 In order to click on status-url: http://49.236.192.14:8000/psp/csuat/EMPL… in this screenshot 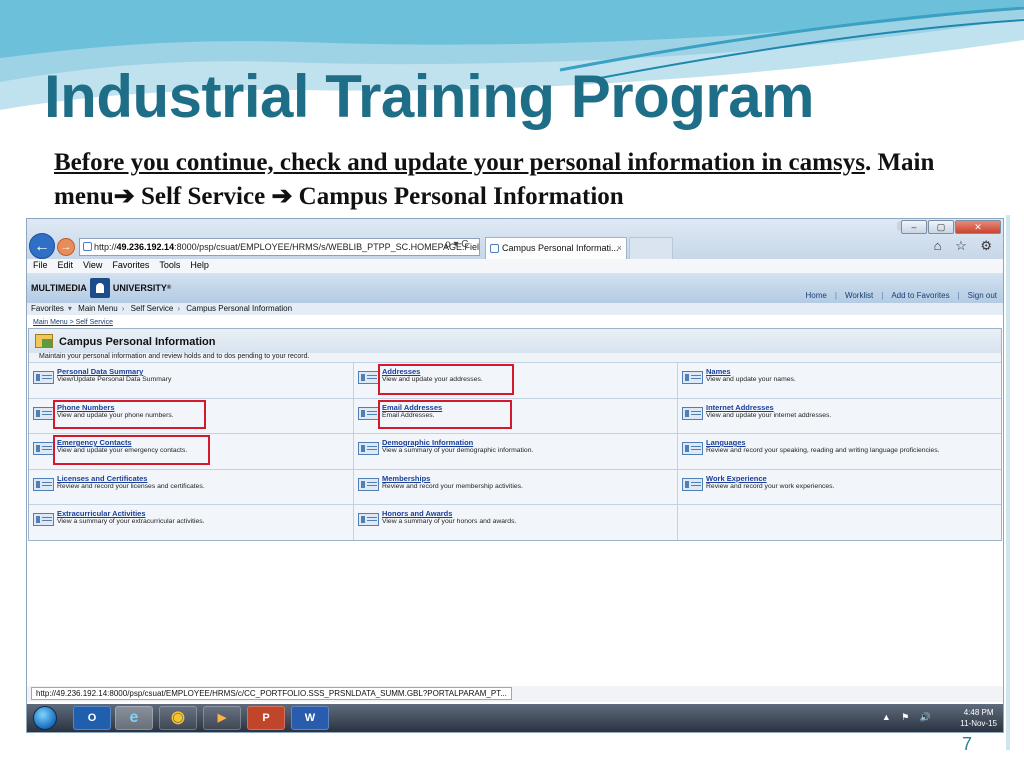, I will do `click(271, 693)`.